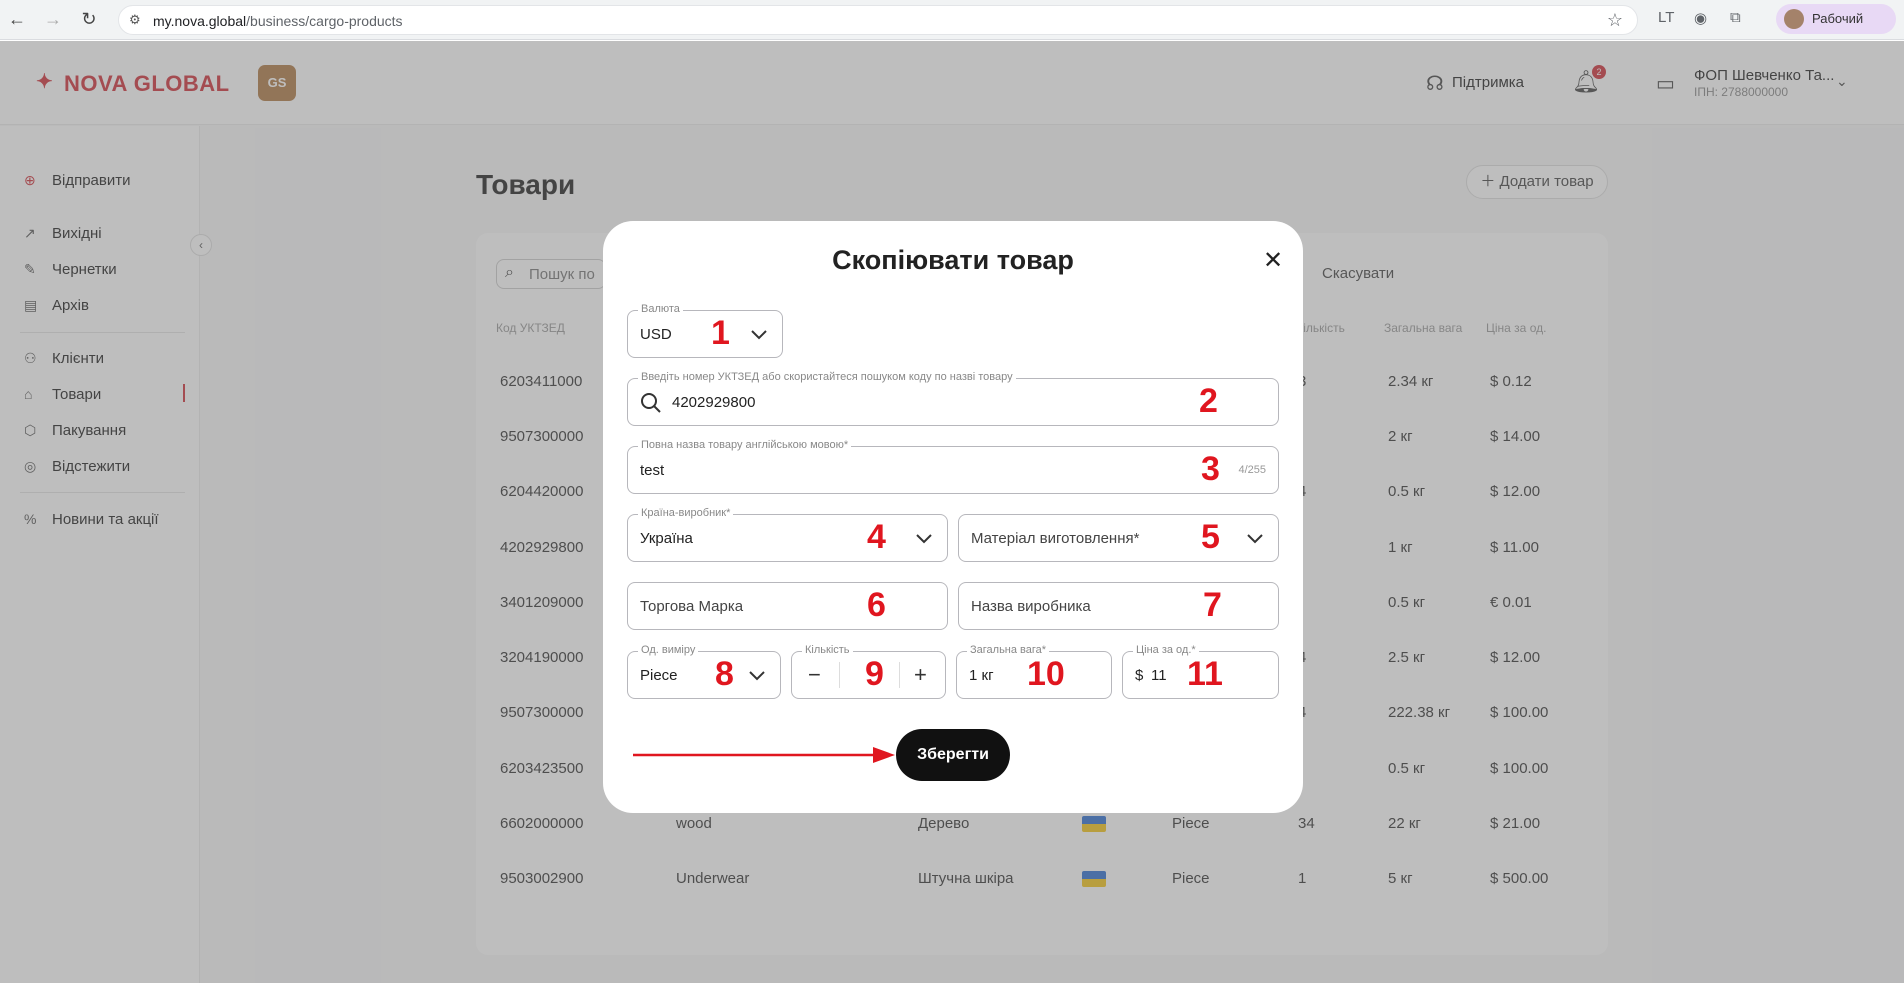 The image size is (1904, 983). Describe the element at coordinates (1205, 674) in the screenshot. I see `annotation-number: 11` at that location.